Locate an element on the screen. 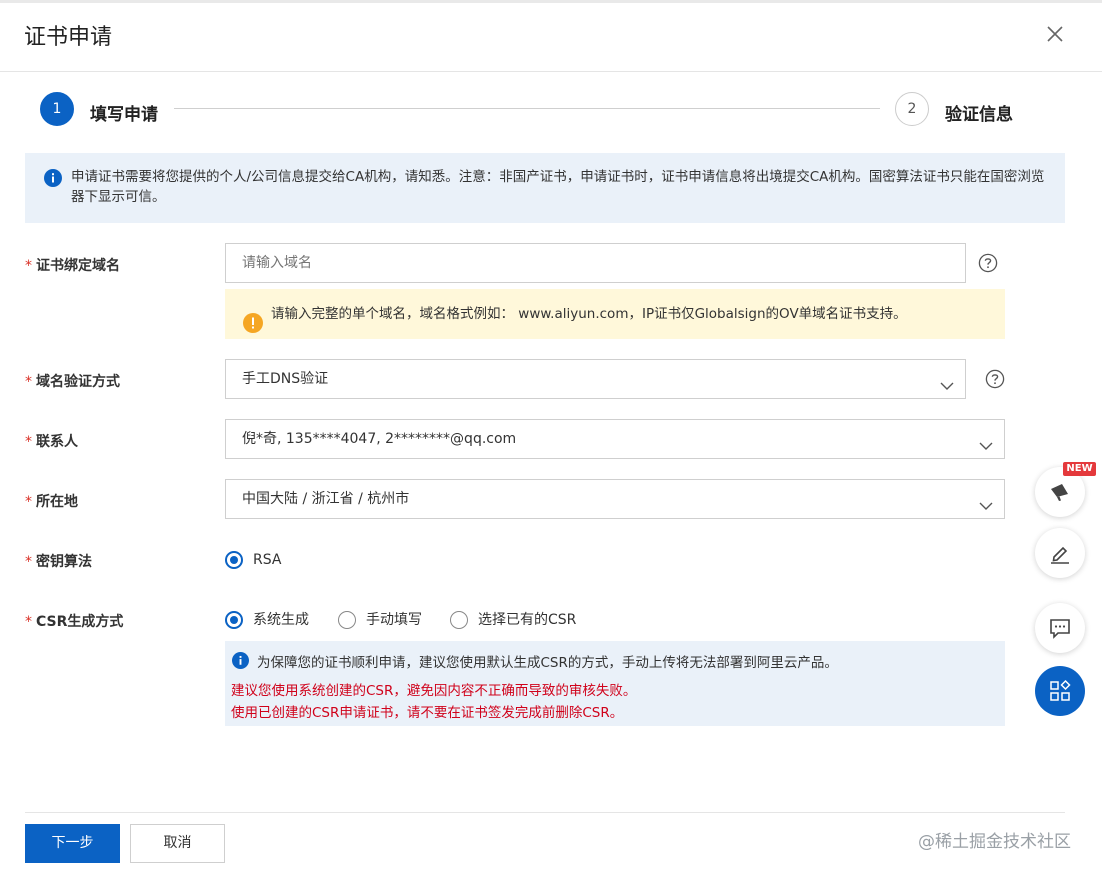  location-value: 中国大陆 / 浙江省 / 杭州市 is located at coordinates (326, 499).